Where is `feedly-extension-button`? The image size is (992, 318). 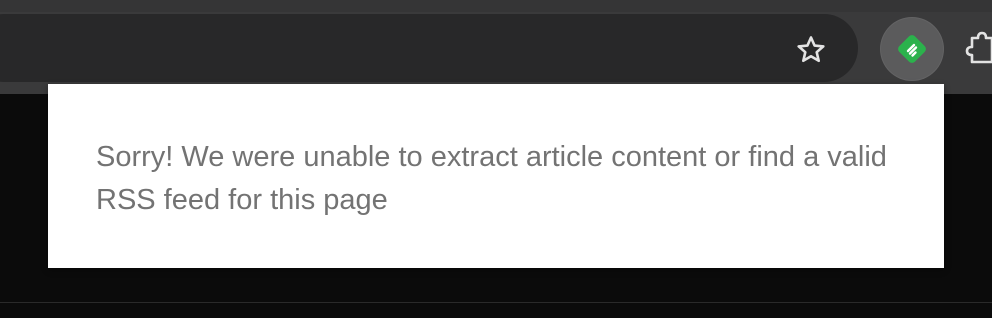
feedly-extension-button is located at coordinates (912, 49).